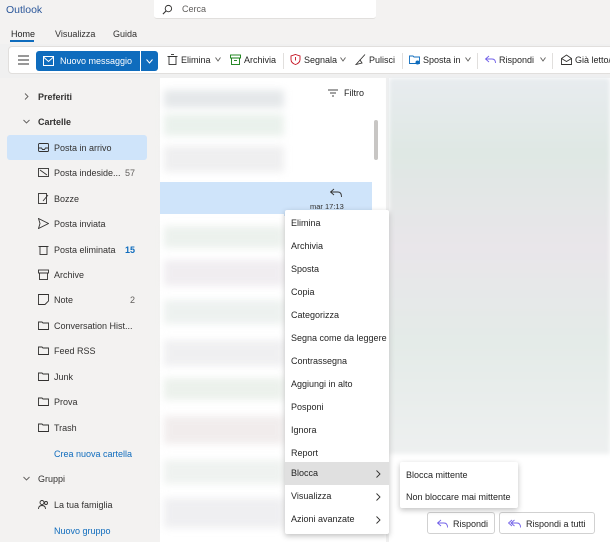 The height and width of the screenshot is (542, 610). I want to click on sidebar-item-inbox: Posta in arrivo, so click(77, 147).